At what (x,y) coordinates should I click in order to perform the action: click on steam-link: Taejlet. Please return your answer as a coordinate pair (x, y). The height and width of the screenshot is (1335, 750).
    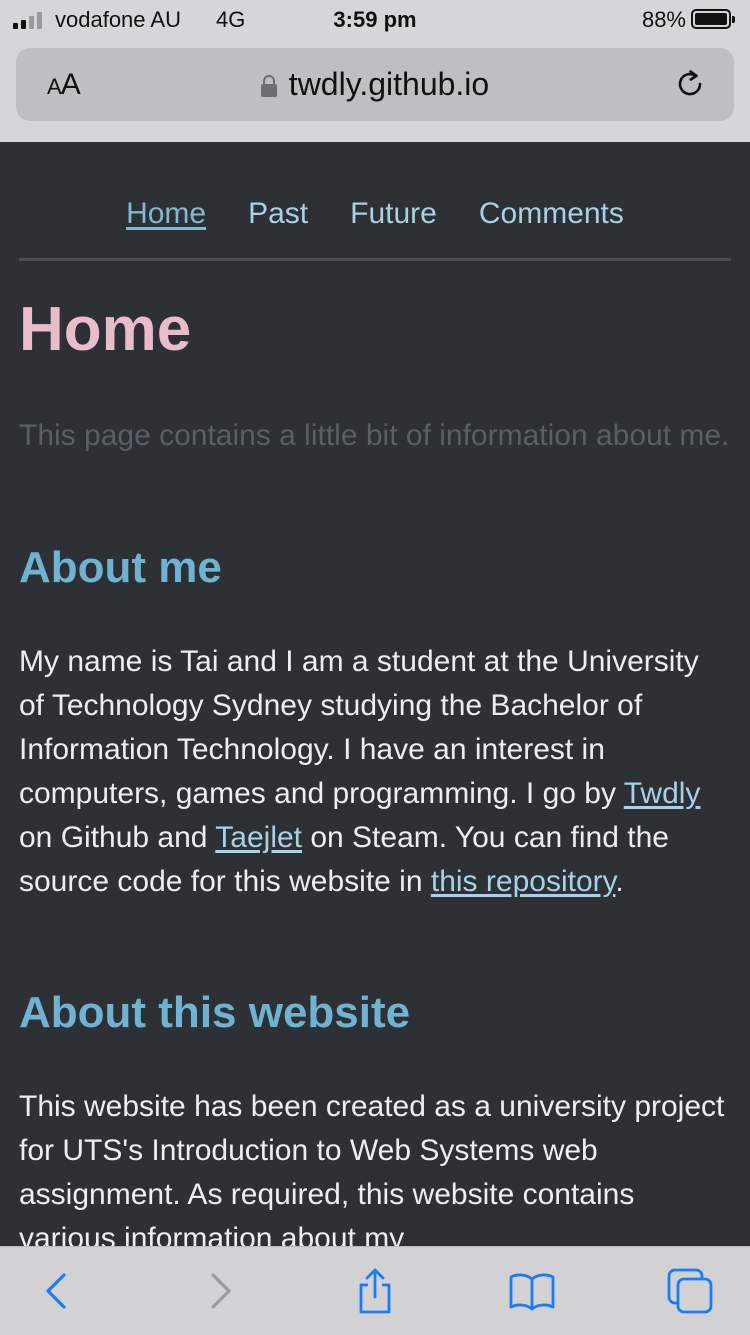
    Looking at the image, I should click on (258, 837).